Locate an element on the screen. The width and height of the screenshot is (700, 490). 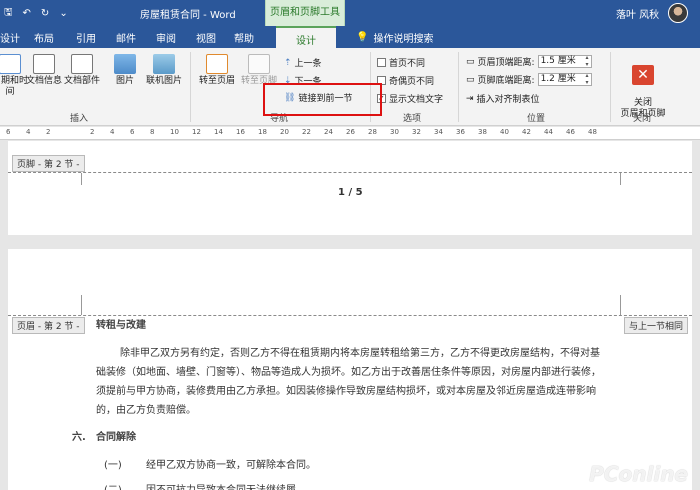
section-title: 转租与改建 is located at coordinates (121, 325).